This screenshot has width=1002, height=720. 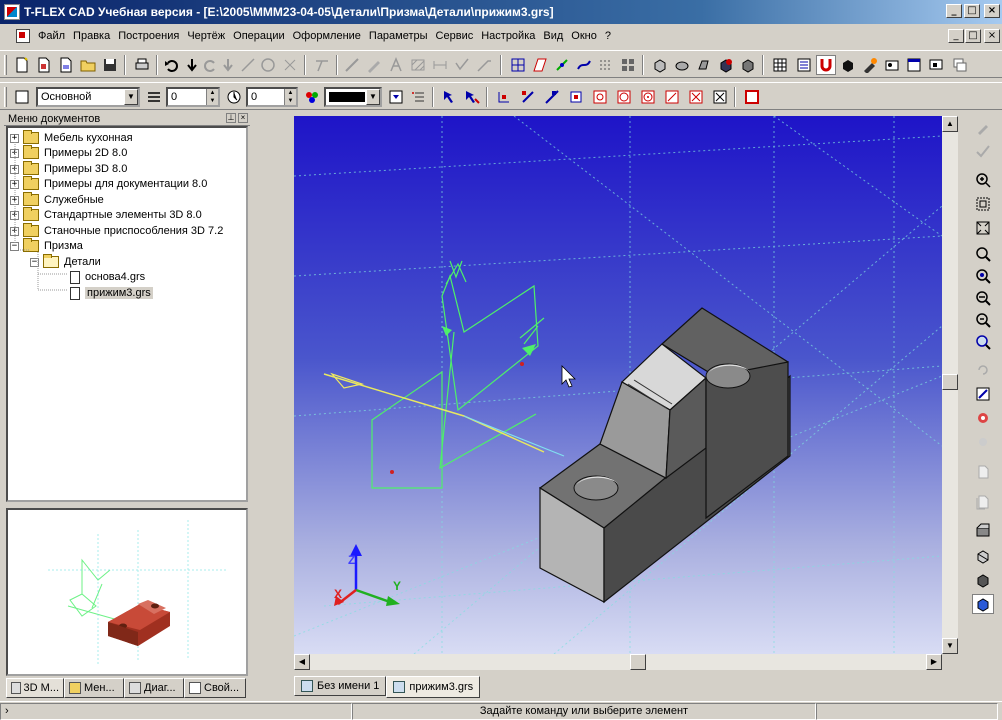 What do you see at coordinates (682, 65) in the screenshot?
I see `rotate-icon` at bounding box center [682, 65].